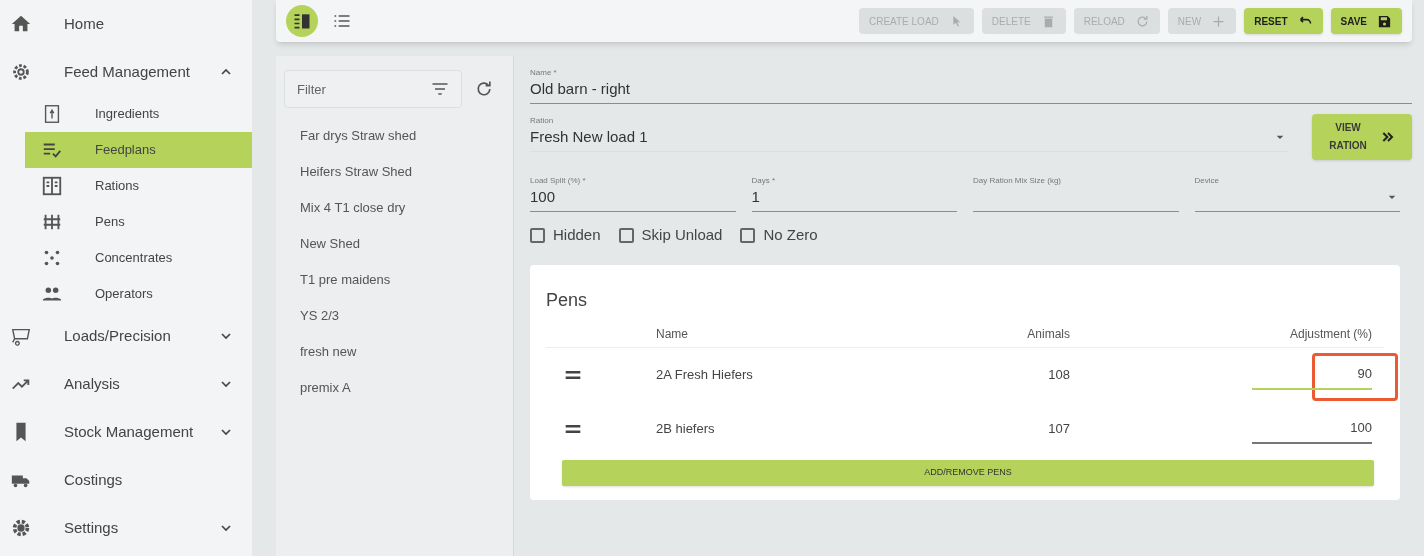 The height and width of the screenshot is (556, 1424). What do you see at coordinates (126, 528) in the screenshot?
I see `sidebar-item: Settings` at bounding box center [126, 528].